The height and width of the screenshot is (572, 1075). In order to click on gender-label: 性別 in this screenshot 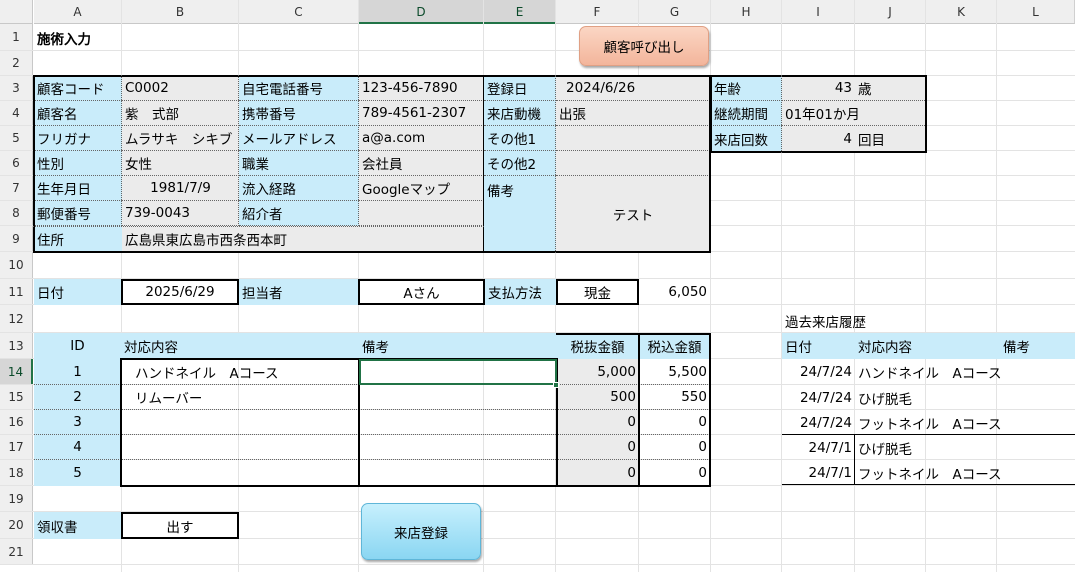, I will do `click(78, 163)`.